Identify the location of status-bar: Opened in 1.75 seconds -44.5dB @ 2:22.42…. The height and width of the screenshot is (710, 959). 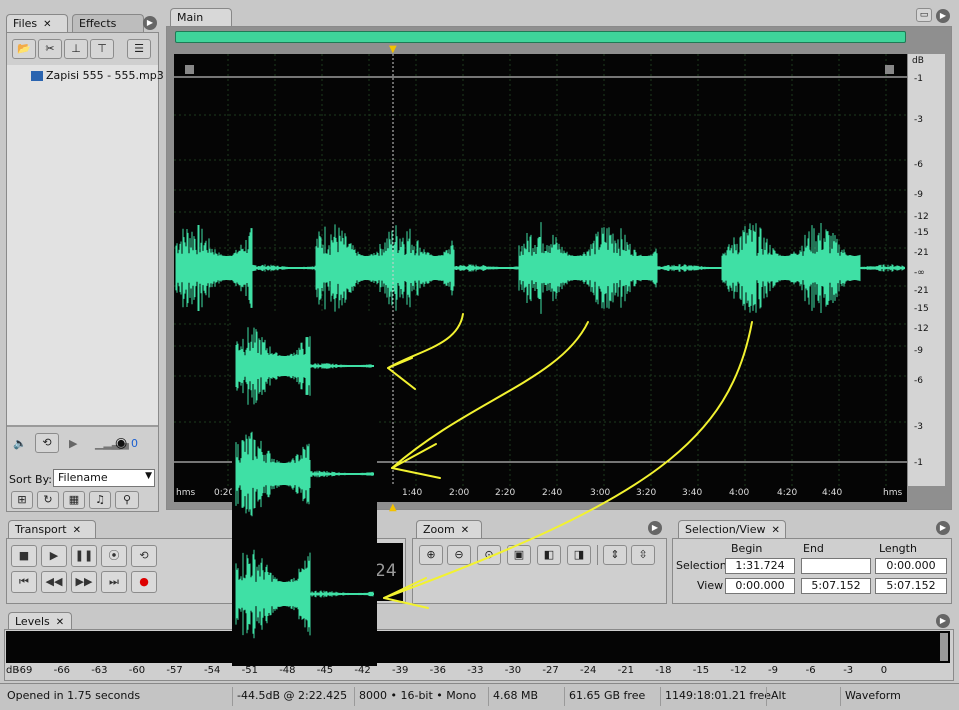
(479, 696).